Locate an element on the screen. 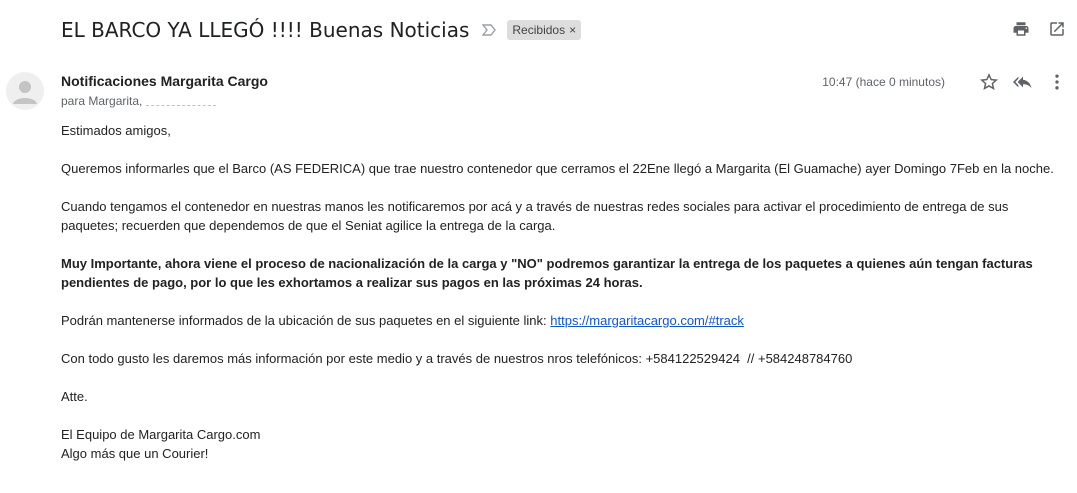 The width and height of the screenshot is (1077, 493). signature-line-2: Algo más que un Courier! is located at coordinates (135, 453).